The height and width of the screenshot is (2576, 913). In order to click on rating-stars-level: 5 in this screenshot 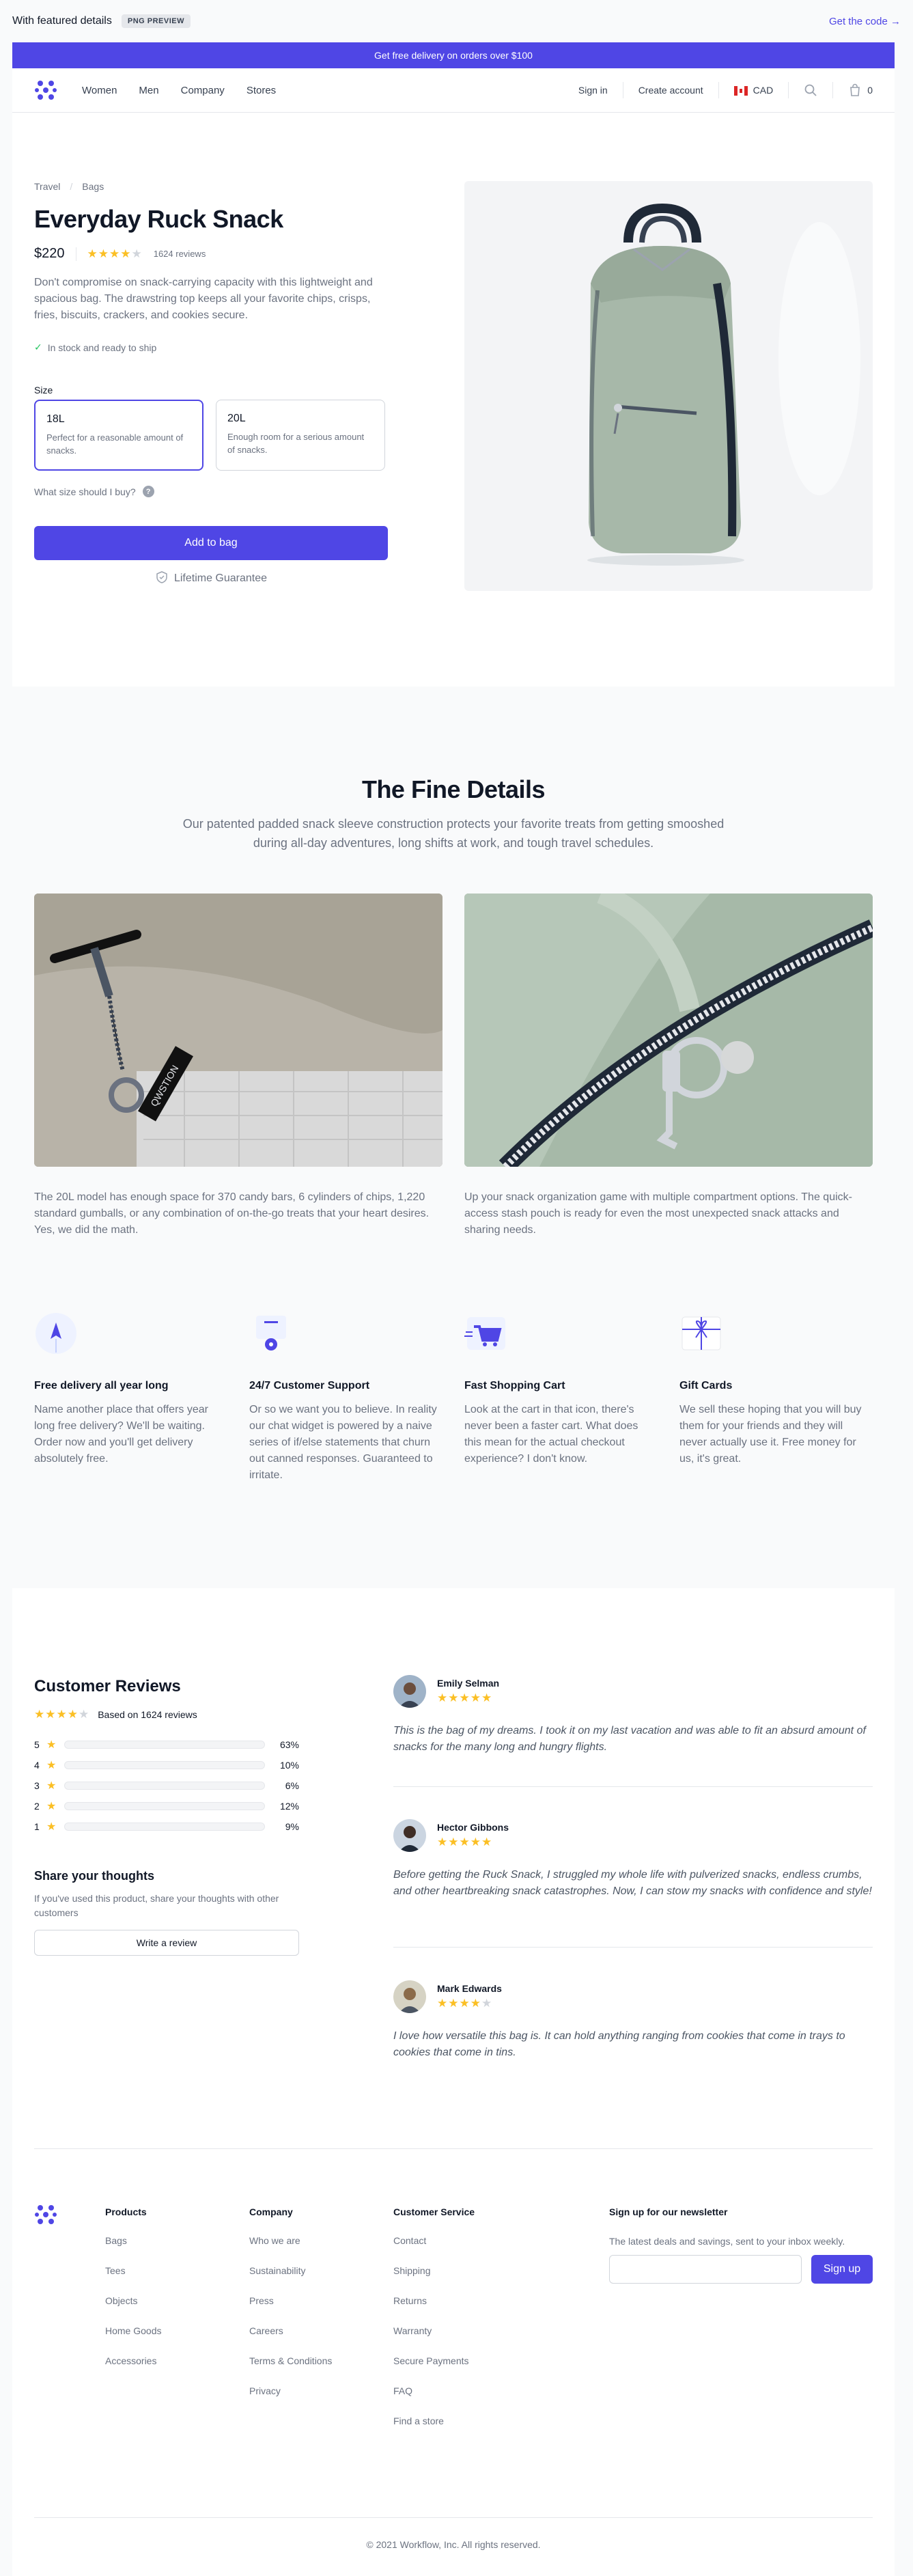, I will do `click(37, 1745)`.